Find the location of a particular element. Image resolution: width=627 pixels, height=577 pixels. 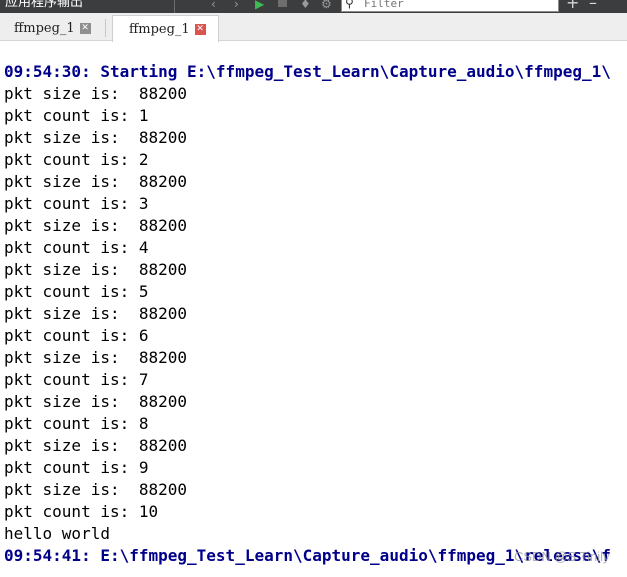

play-icon: ▶ is located at coordinates (259, 5).